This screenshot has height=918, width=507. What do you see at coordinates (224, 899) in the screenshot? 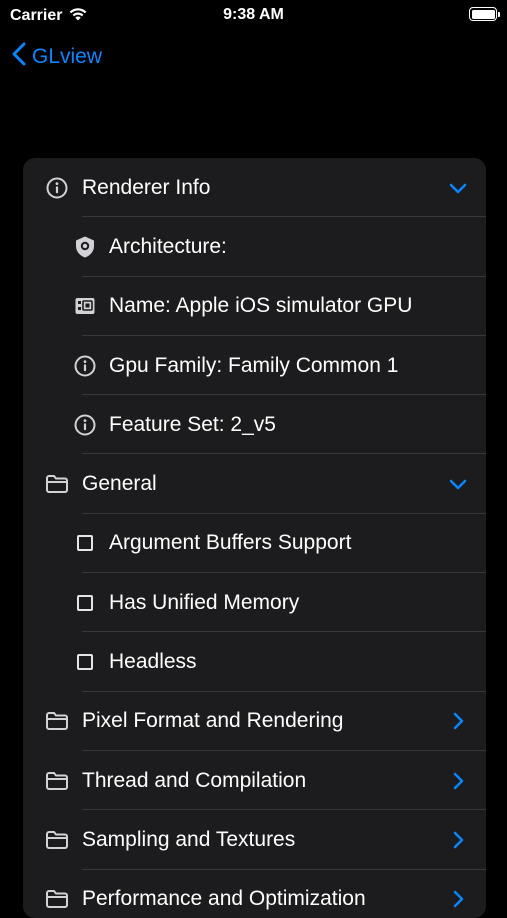
I see `row-label: Performance and Optimization` at bounding box center [224, 899].